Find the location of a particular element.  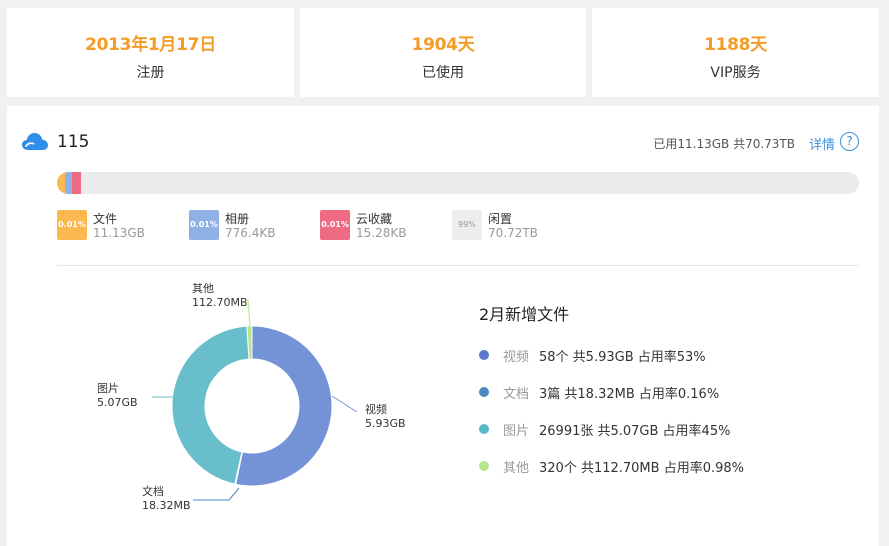

monthly-category-document: 文档 is located at coordinates (516, 394).